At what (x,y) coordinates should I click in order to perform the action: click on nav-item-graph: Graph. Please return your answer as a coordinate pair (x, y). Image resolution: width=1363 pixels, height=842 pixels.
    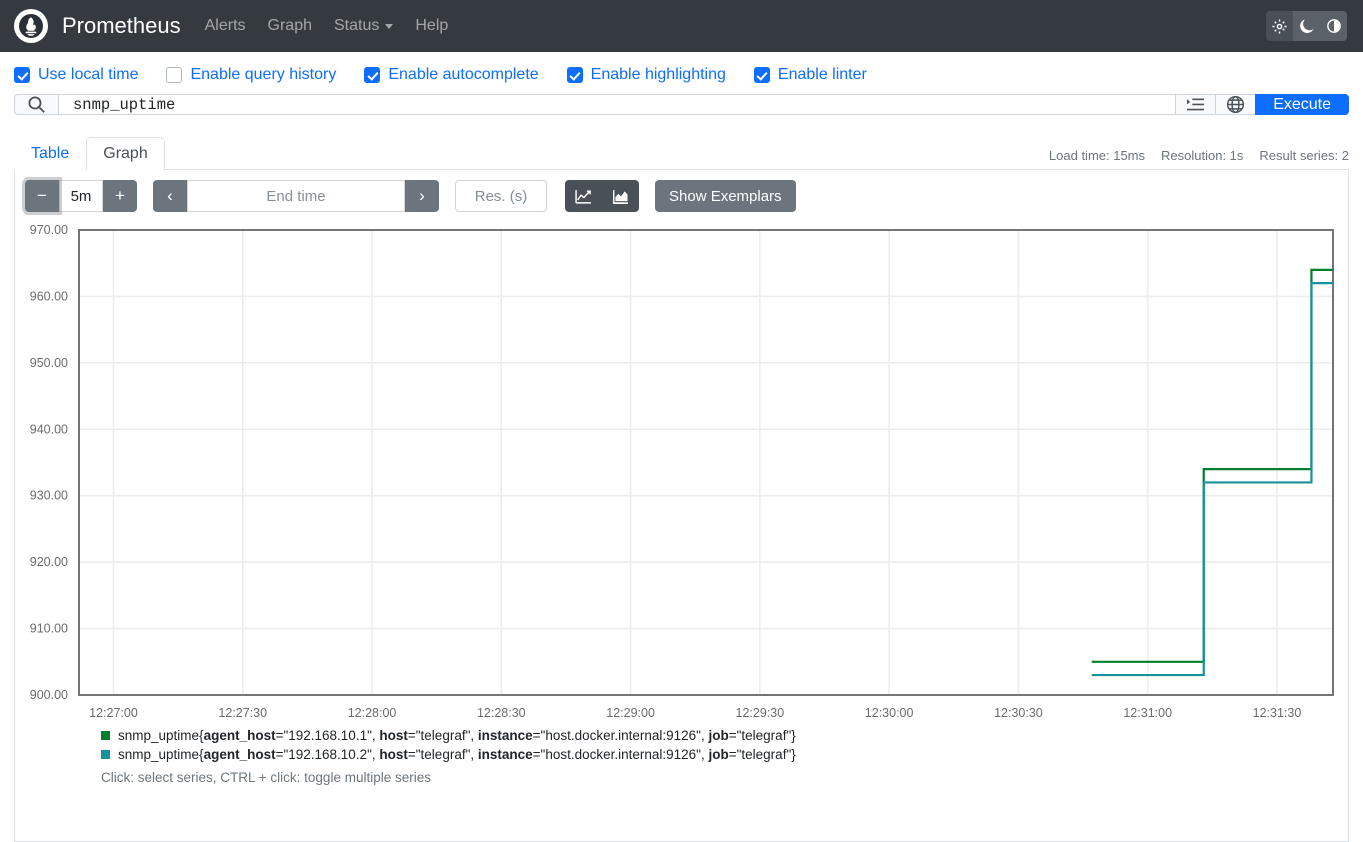
    Looking at the image, I should click on (290, 26).